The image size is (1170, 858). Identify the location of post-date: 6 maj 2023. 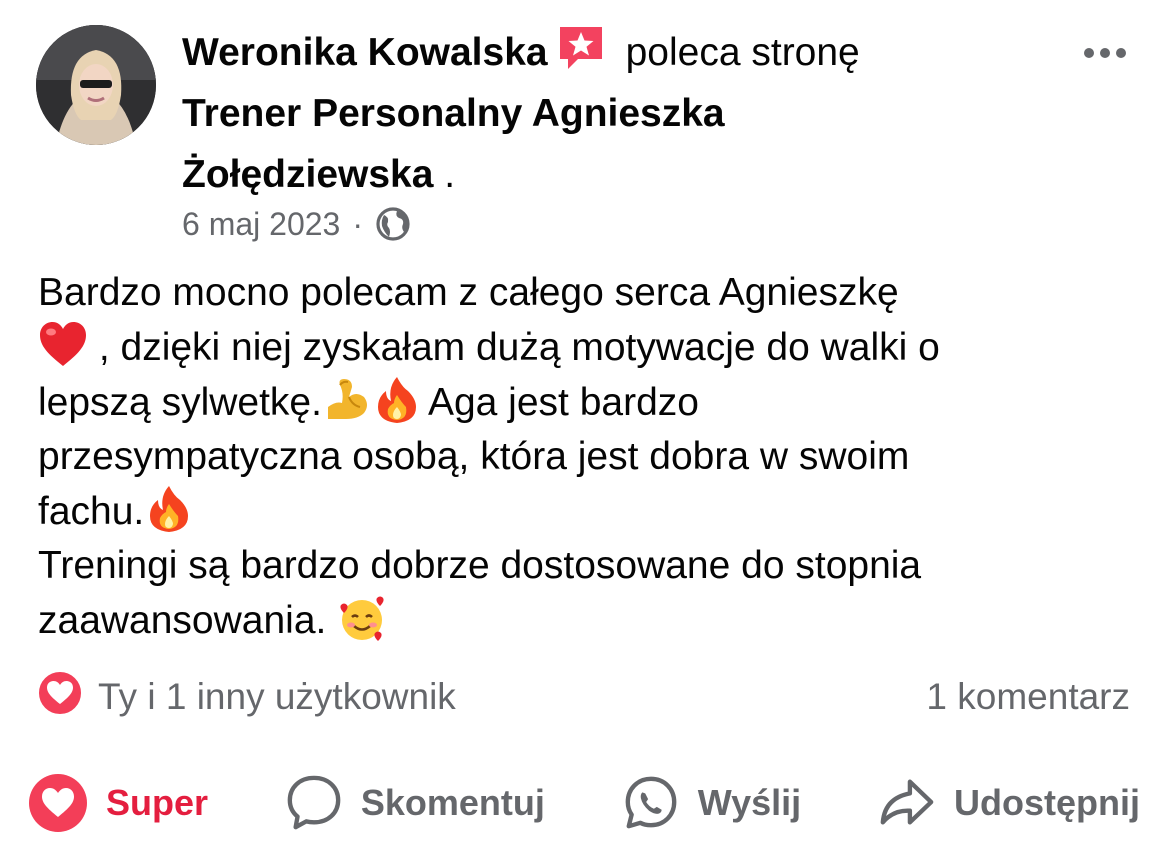
(261, 224).